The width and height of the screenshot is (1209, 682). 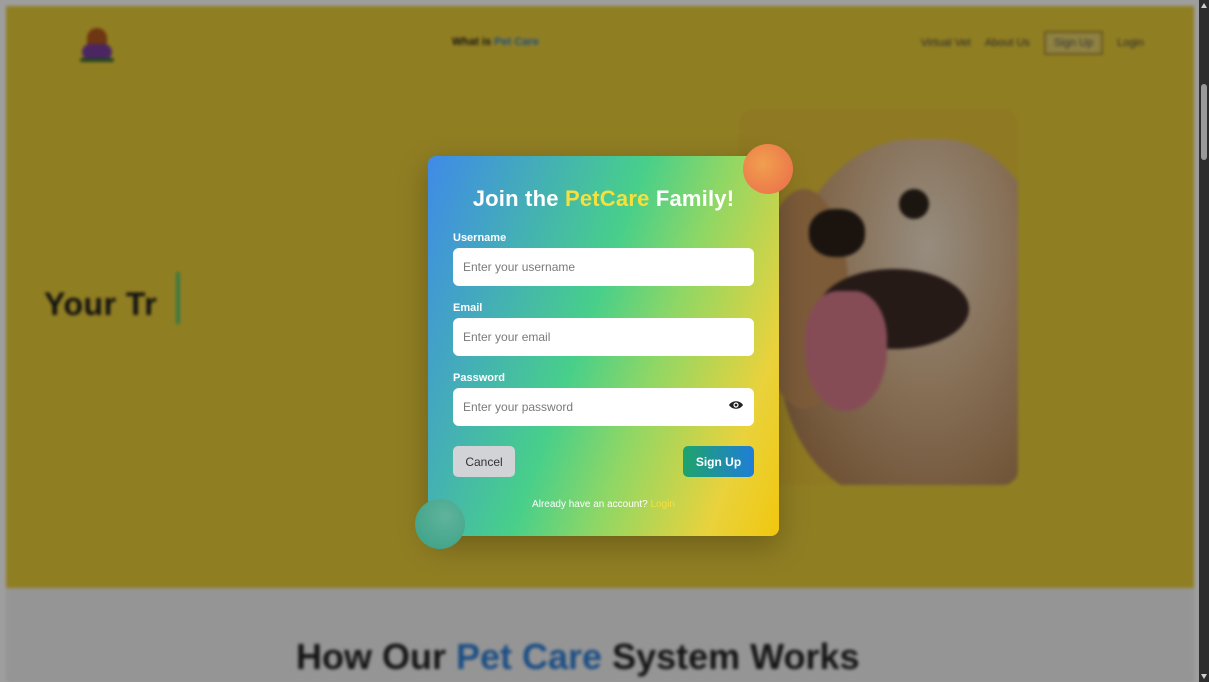 What do you see at coordinates (603, 337) in the screenshot?
I see `email-input` at bounding box center [603, 337].